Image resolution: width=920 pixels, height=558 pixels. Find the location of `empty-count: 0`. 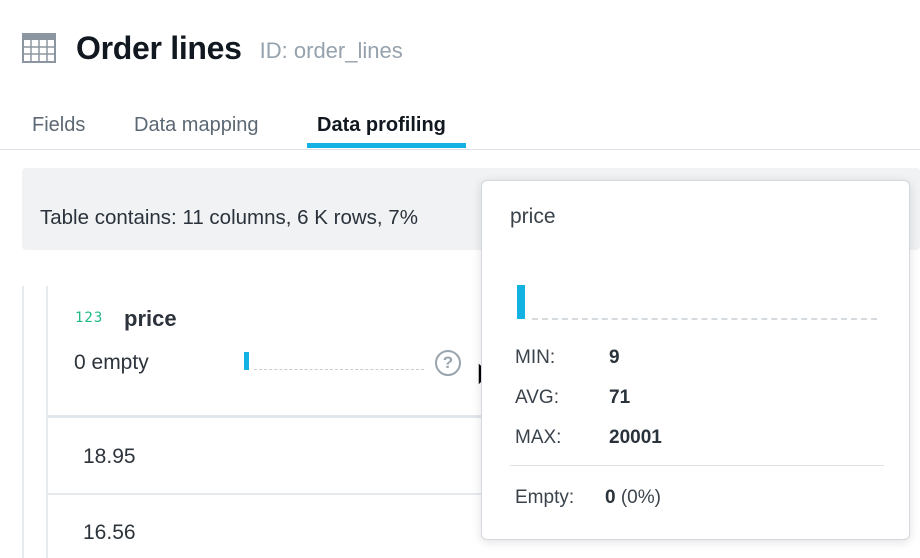

empty-count: 0 is located at coordinates (610, 497).